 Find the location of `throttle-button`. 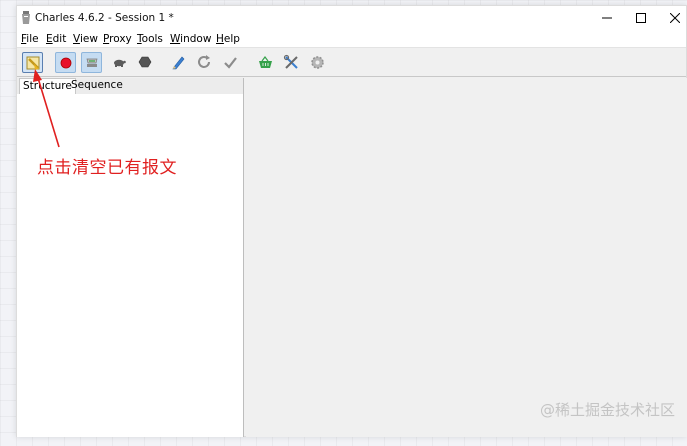

throttle-button is located at coordinates (91, 62).